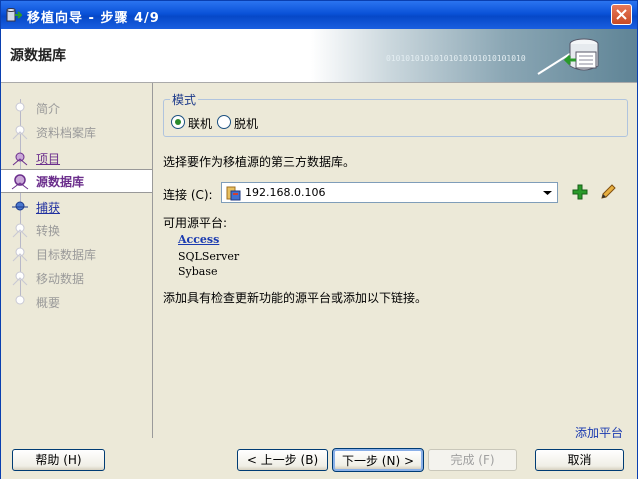 This screenshot has height=479, width=638. What do you see at coordinates (184, 99) in the screenshot?
I see `mode-legend: 模式` at bounding box center [184, 99].